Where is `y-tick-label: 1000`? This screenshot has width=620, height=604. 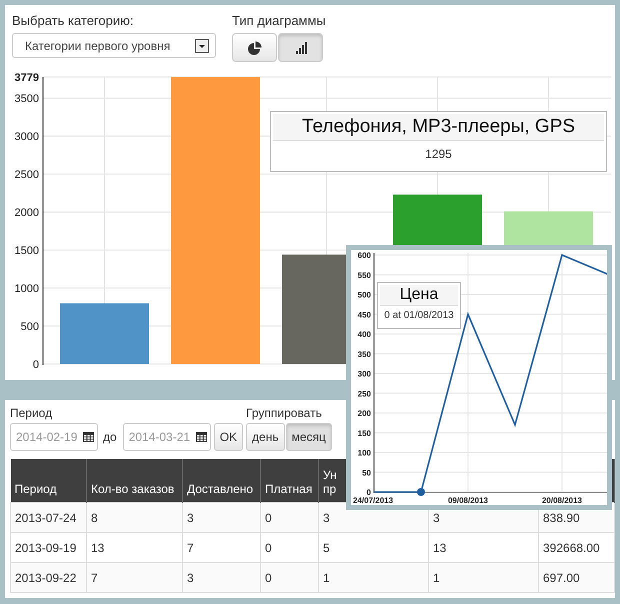 y-tick-label: 1000 is located at coordinates (26, 289).